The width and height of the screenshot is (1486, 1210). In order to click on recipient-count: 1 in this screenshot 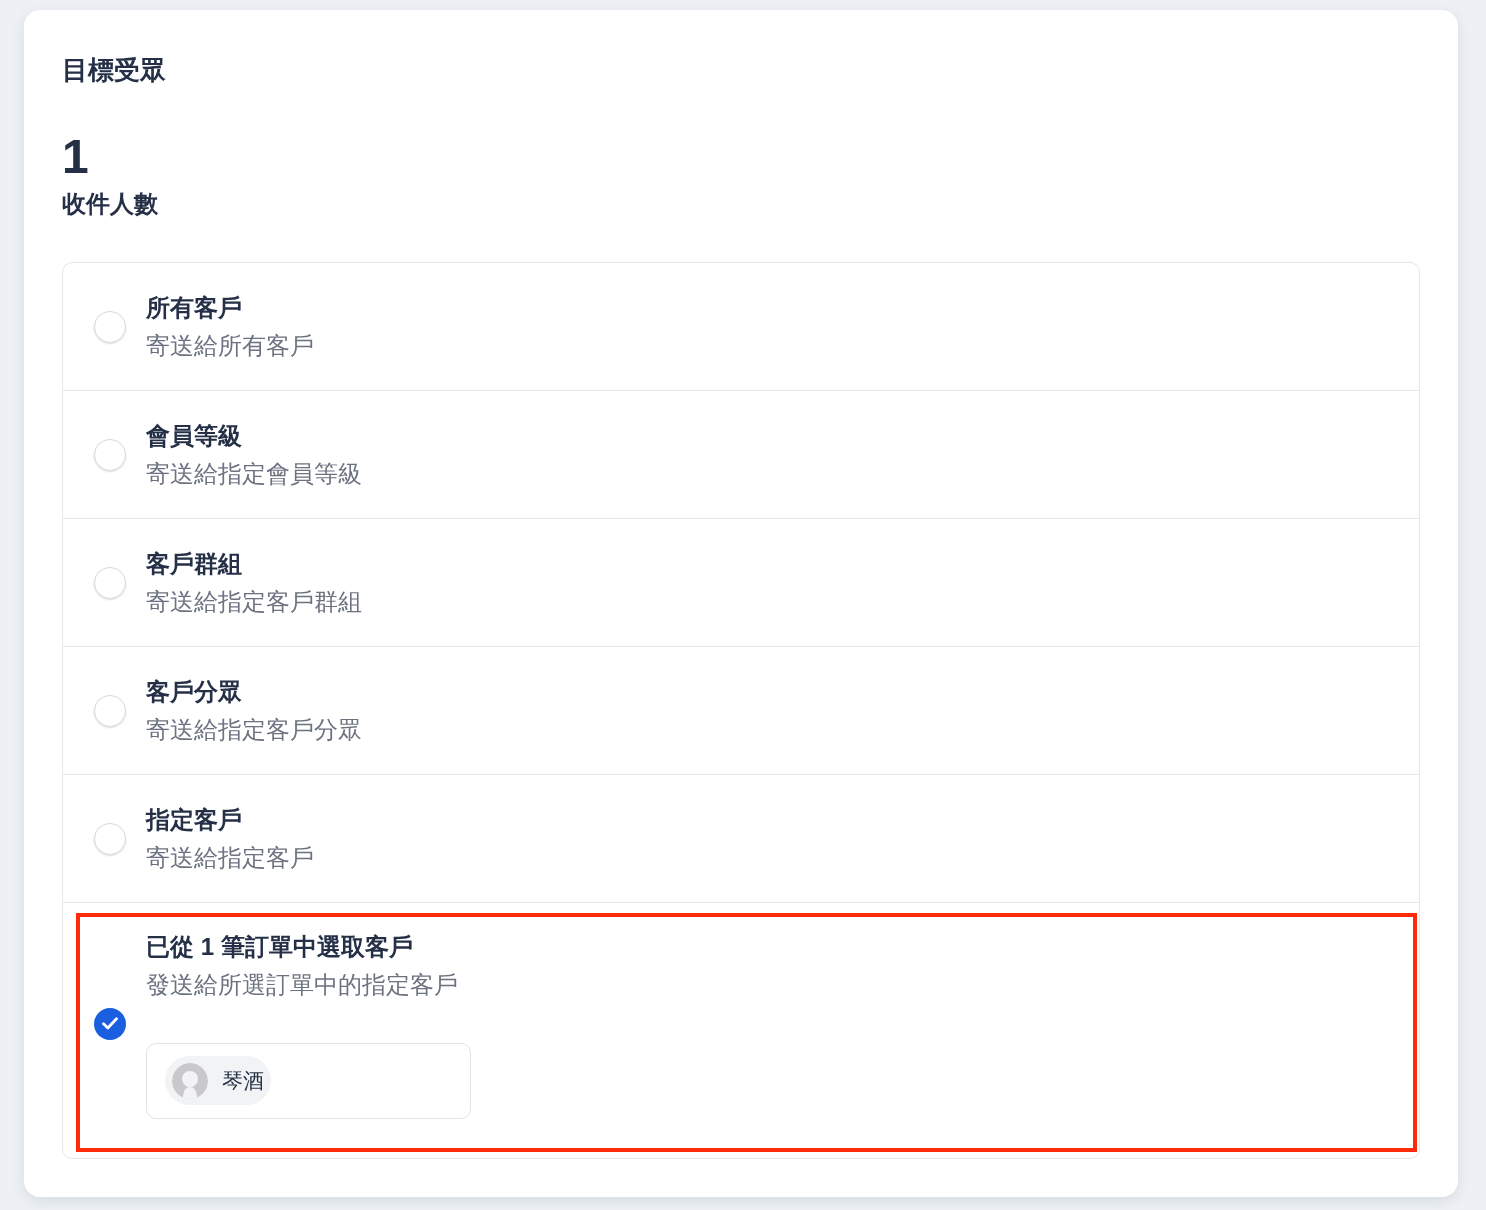, I will do `click(75, 157)`.